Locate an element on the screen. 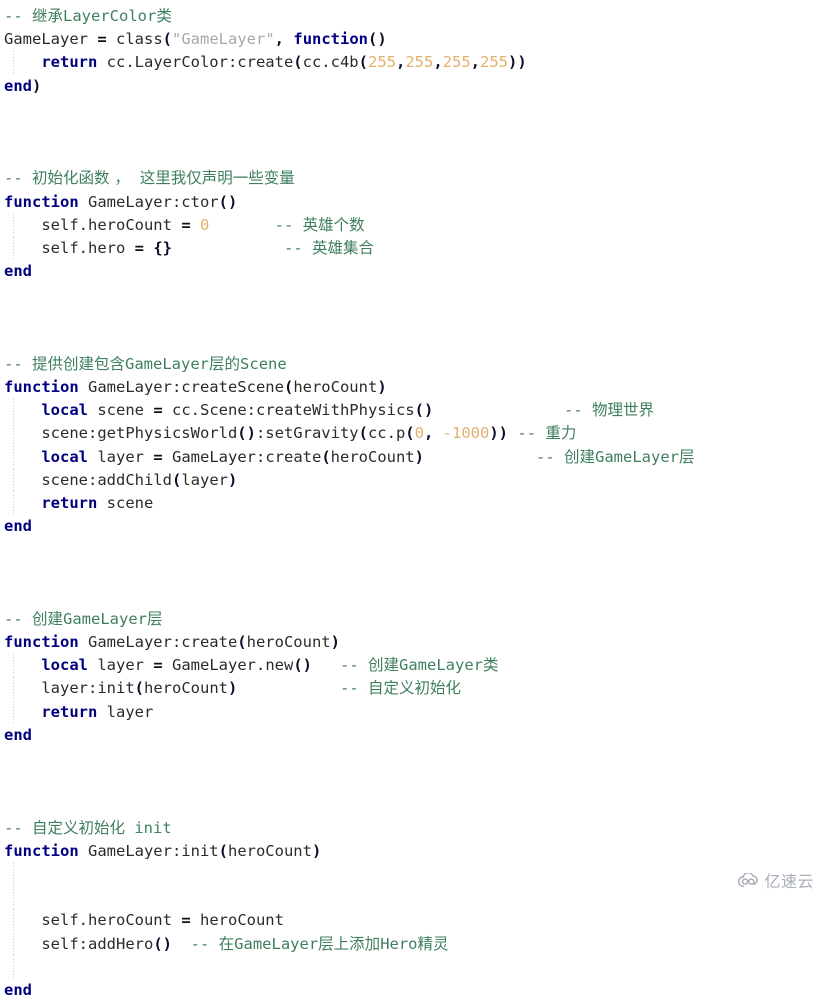  token-com: 重力 is located at coordinates (561, 433).